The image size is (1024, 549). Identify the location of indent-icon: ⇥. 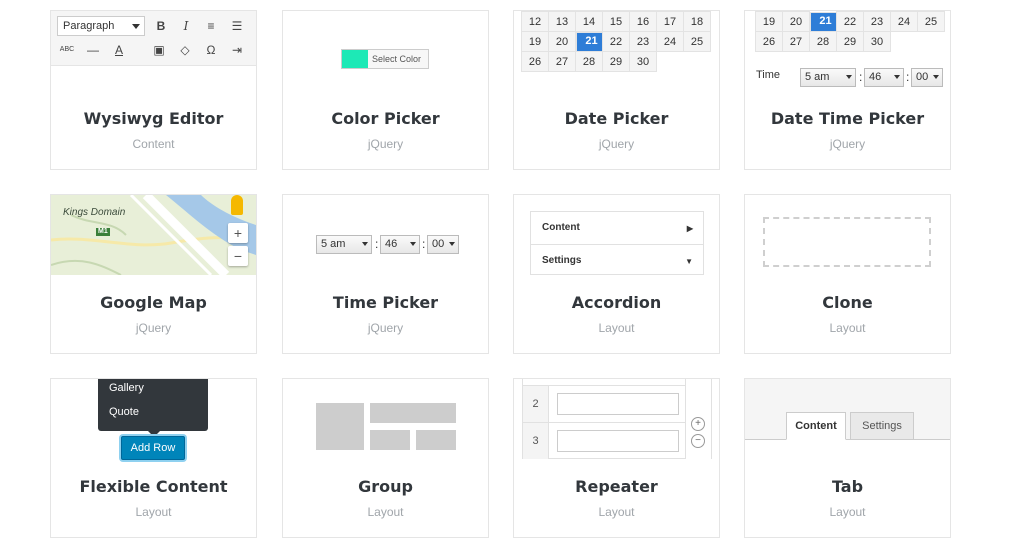
(237, 50).